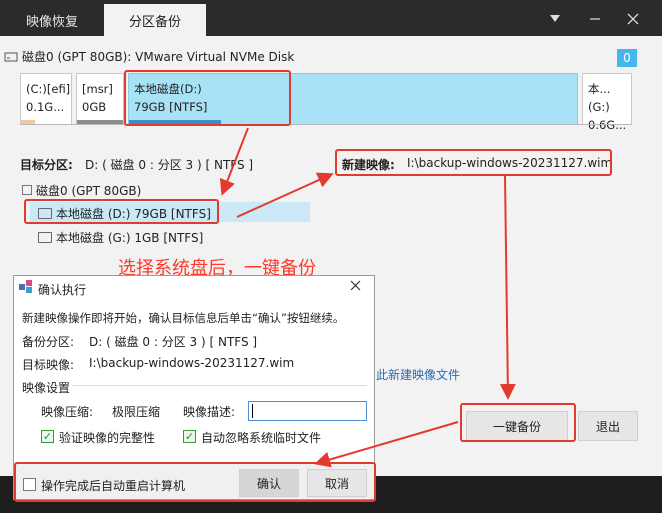  Describe the element at coordinates (234, 161) in the screenshot. I see `arrow-to-tree` at that location.